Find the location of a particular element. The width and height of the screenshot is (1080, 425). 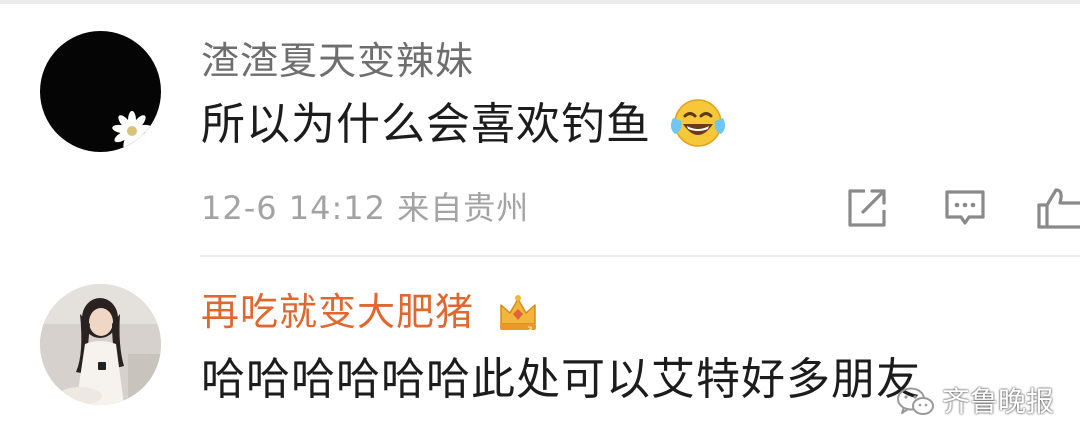

wechat-icon is located at coordinates (915, 401).